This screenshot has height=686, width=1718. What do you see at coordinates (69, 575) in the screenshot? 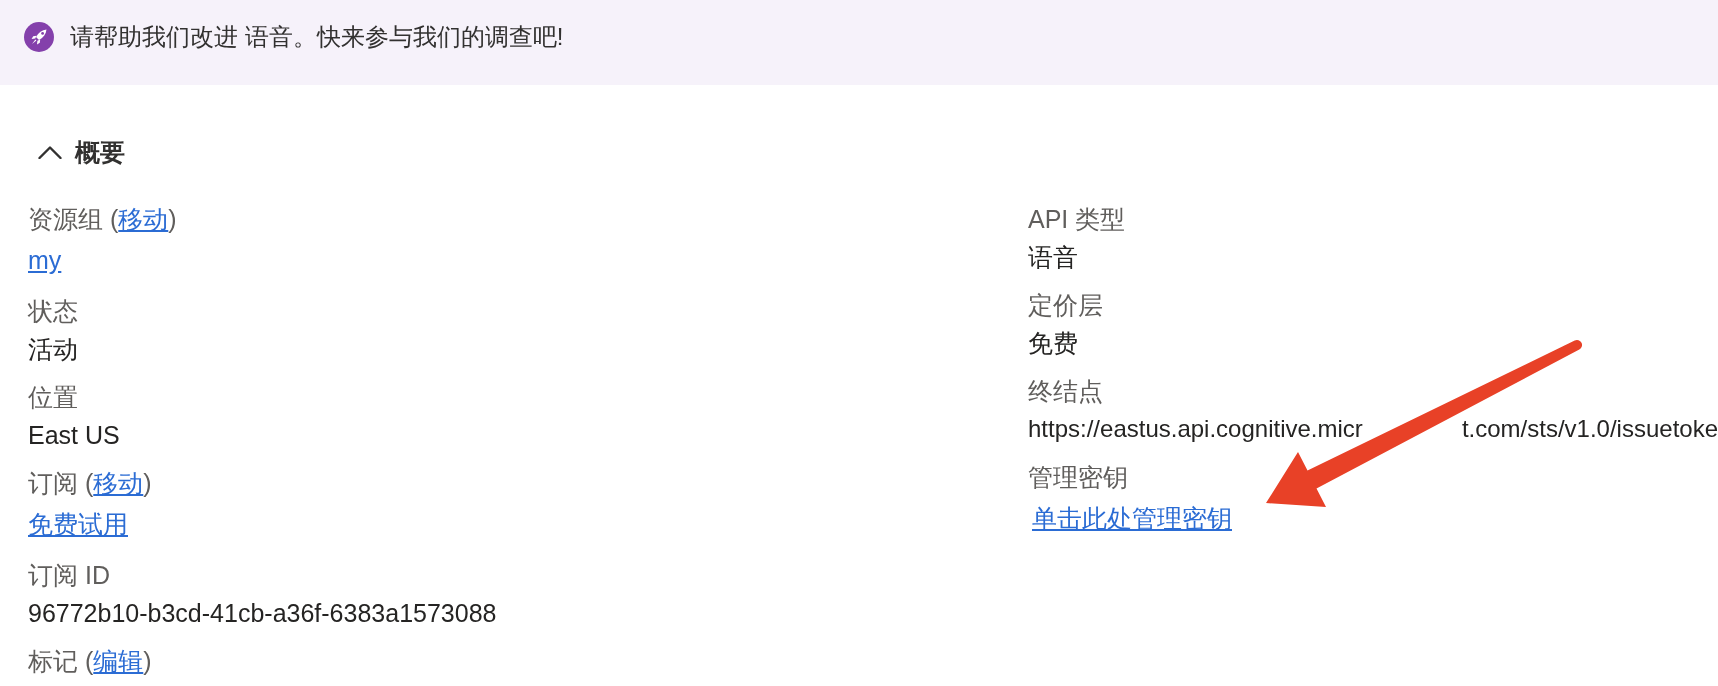
I see `field-label: 订阅 ID` at bounding box center [69, 575].